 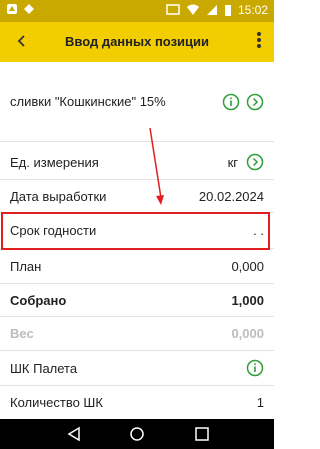 What do you see at coordinates (252, 10) in the screenshot?
I see `clock: 15:02` at bounding box center [252, 10].